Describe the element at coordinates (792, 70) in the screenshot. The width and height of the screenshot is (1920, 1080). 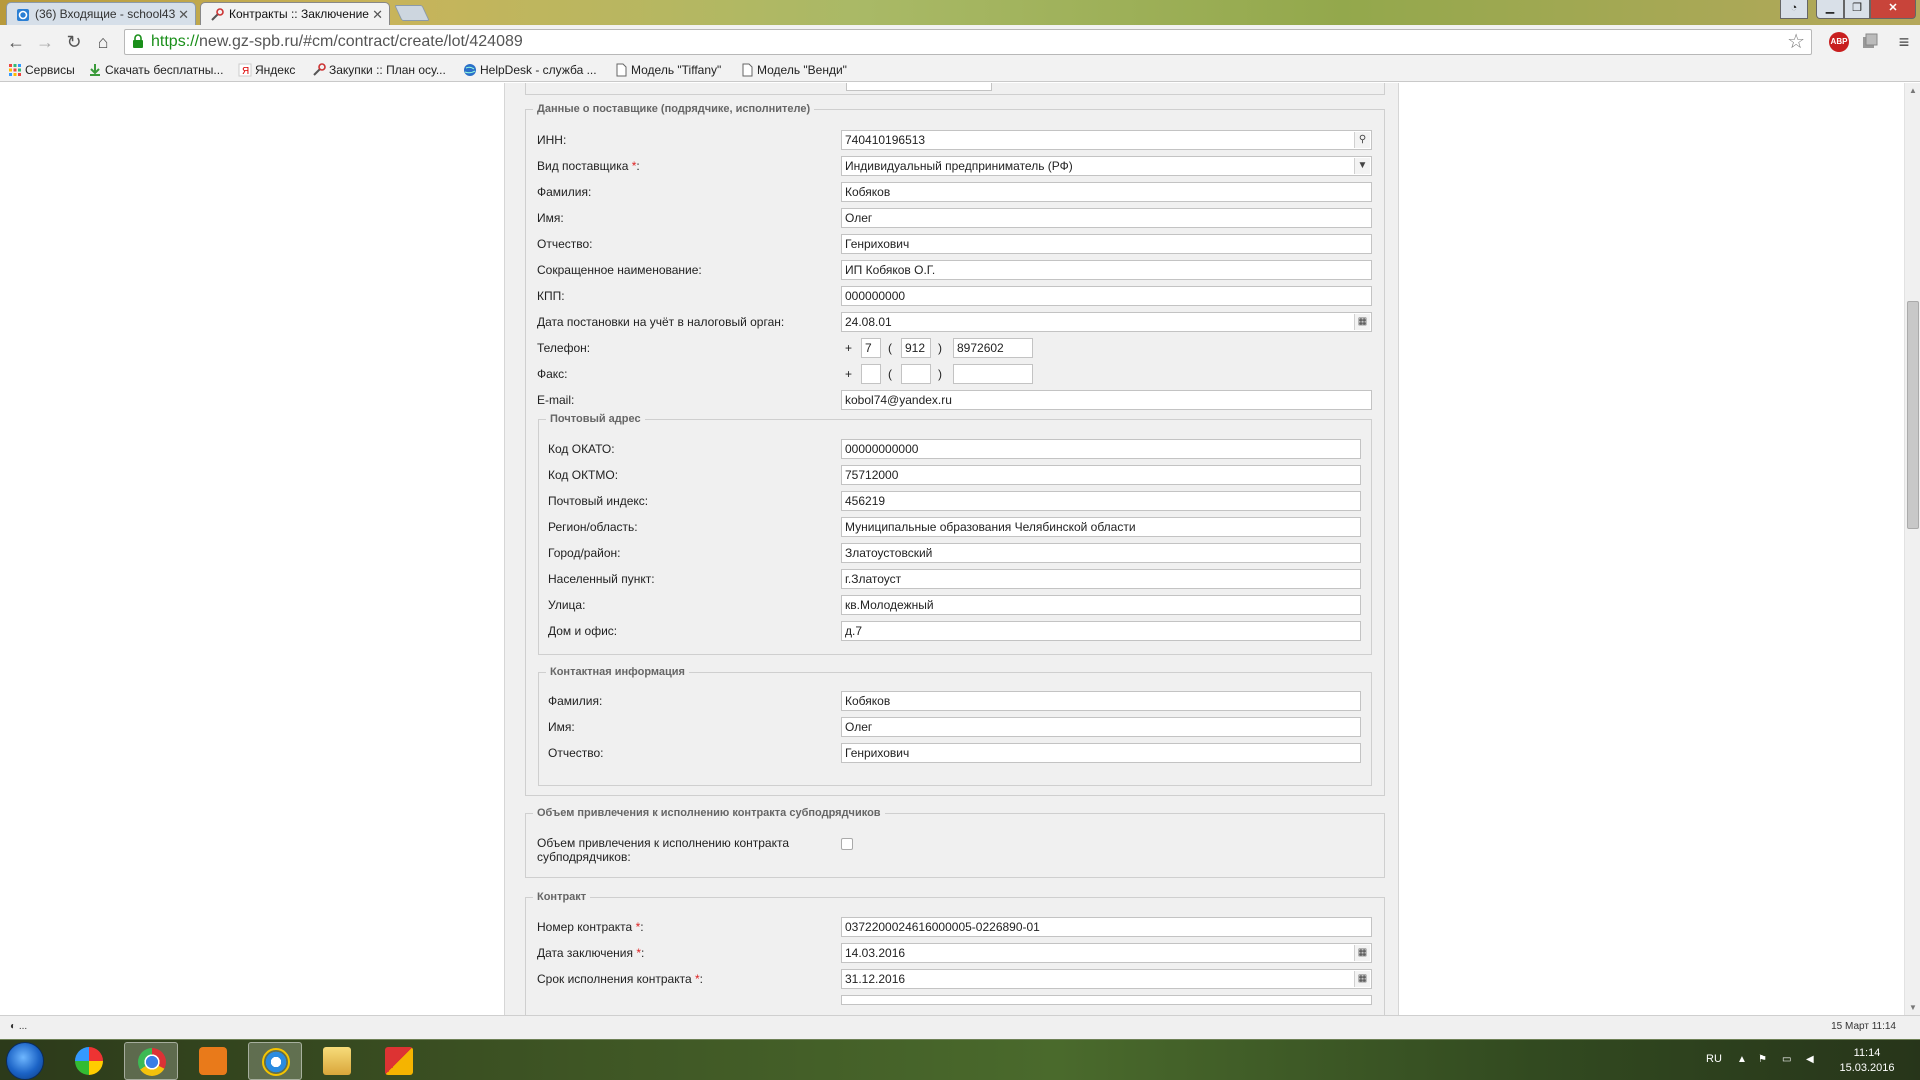
I see `bookmark-wendy: Модель "Венди"` at that location.